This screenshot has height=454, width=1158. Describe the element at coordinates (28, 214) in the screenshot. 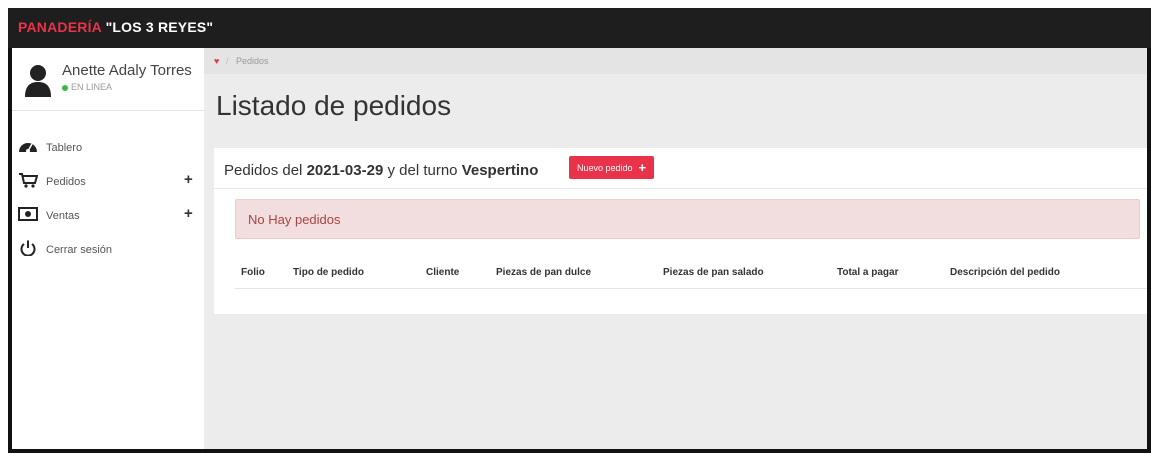

I see `money-icon` at that location.